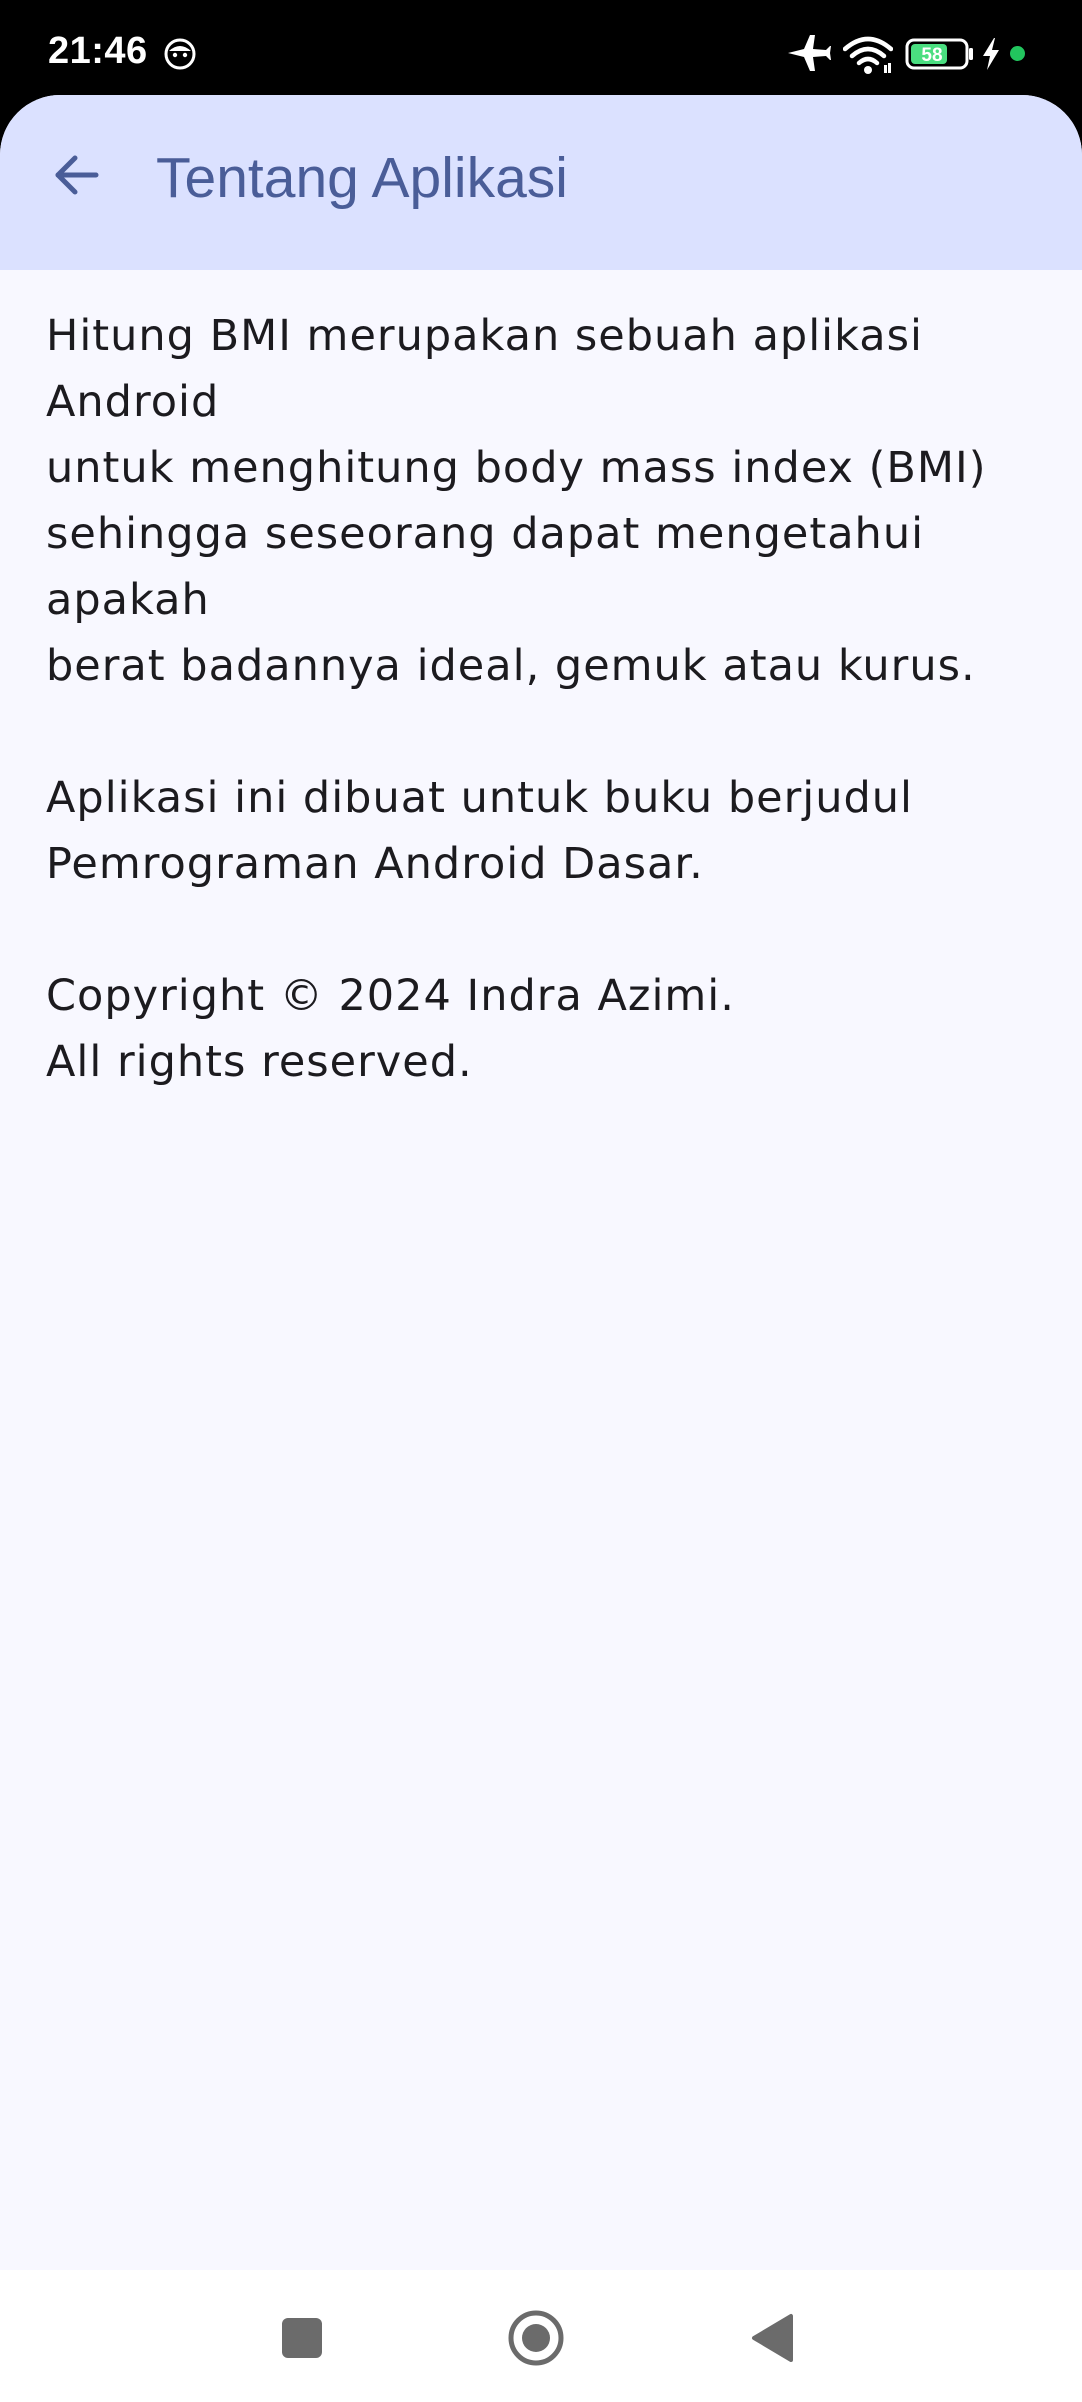 The height and width of the screenshot is (2402, 1082). I want to click on back-triangle-icon, so click(772, 2338).